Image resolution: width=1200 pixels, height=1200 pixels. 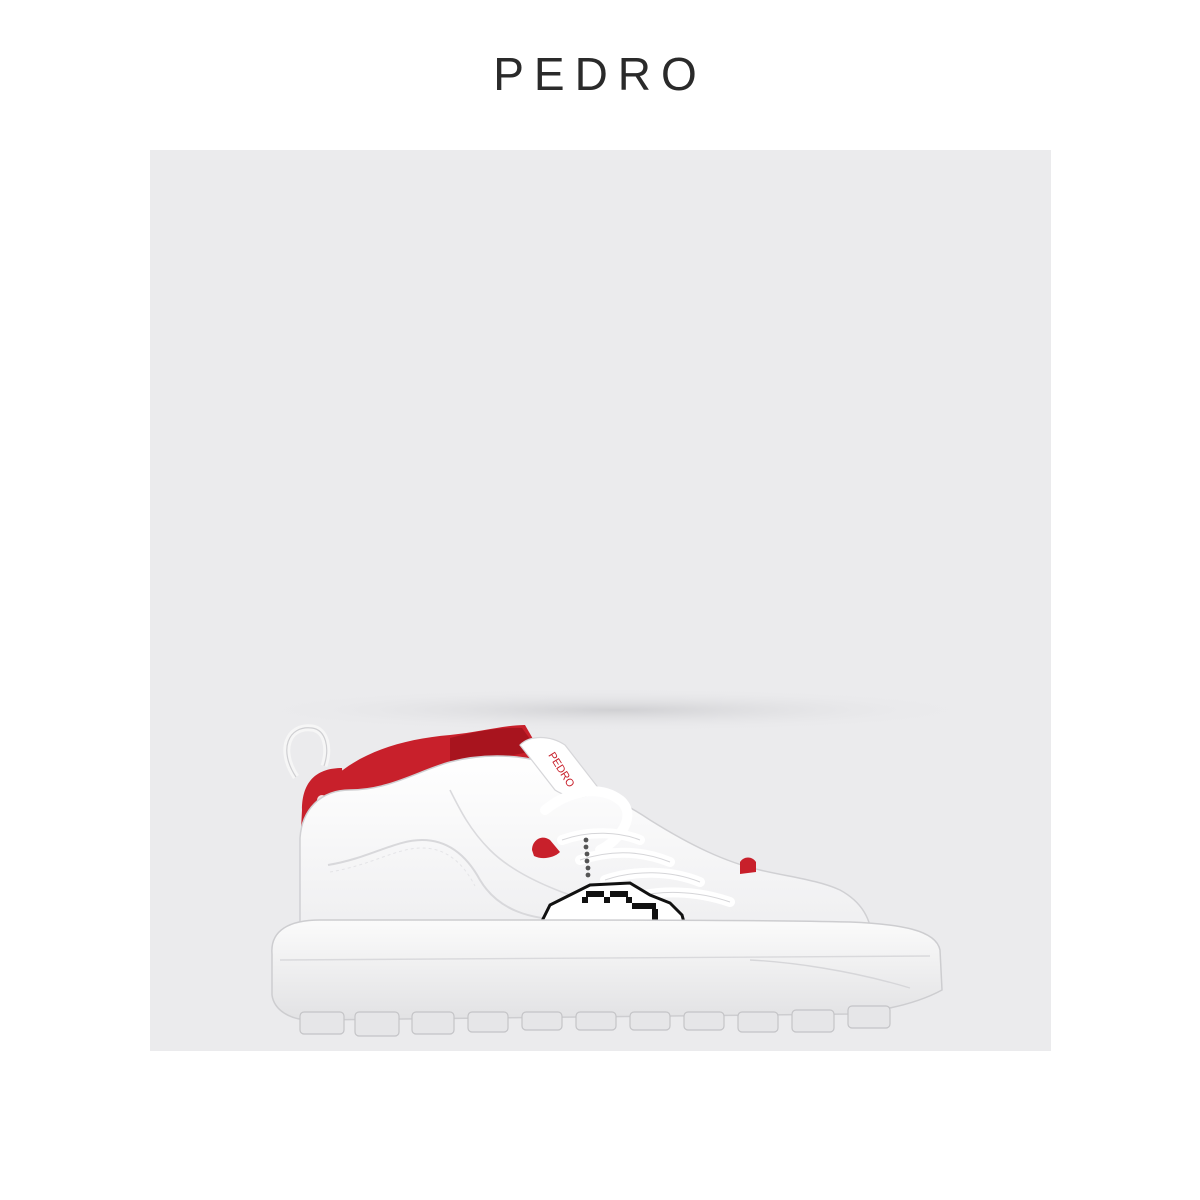 I want to click on brand-logo: PEDRO, so click(x=600, y=74).